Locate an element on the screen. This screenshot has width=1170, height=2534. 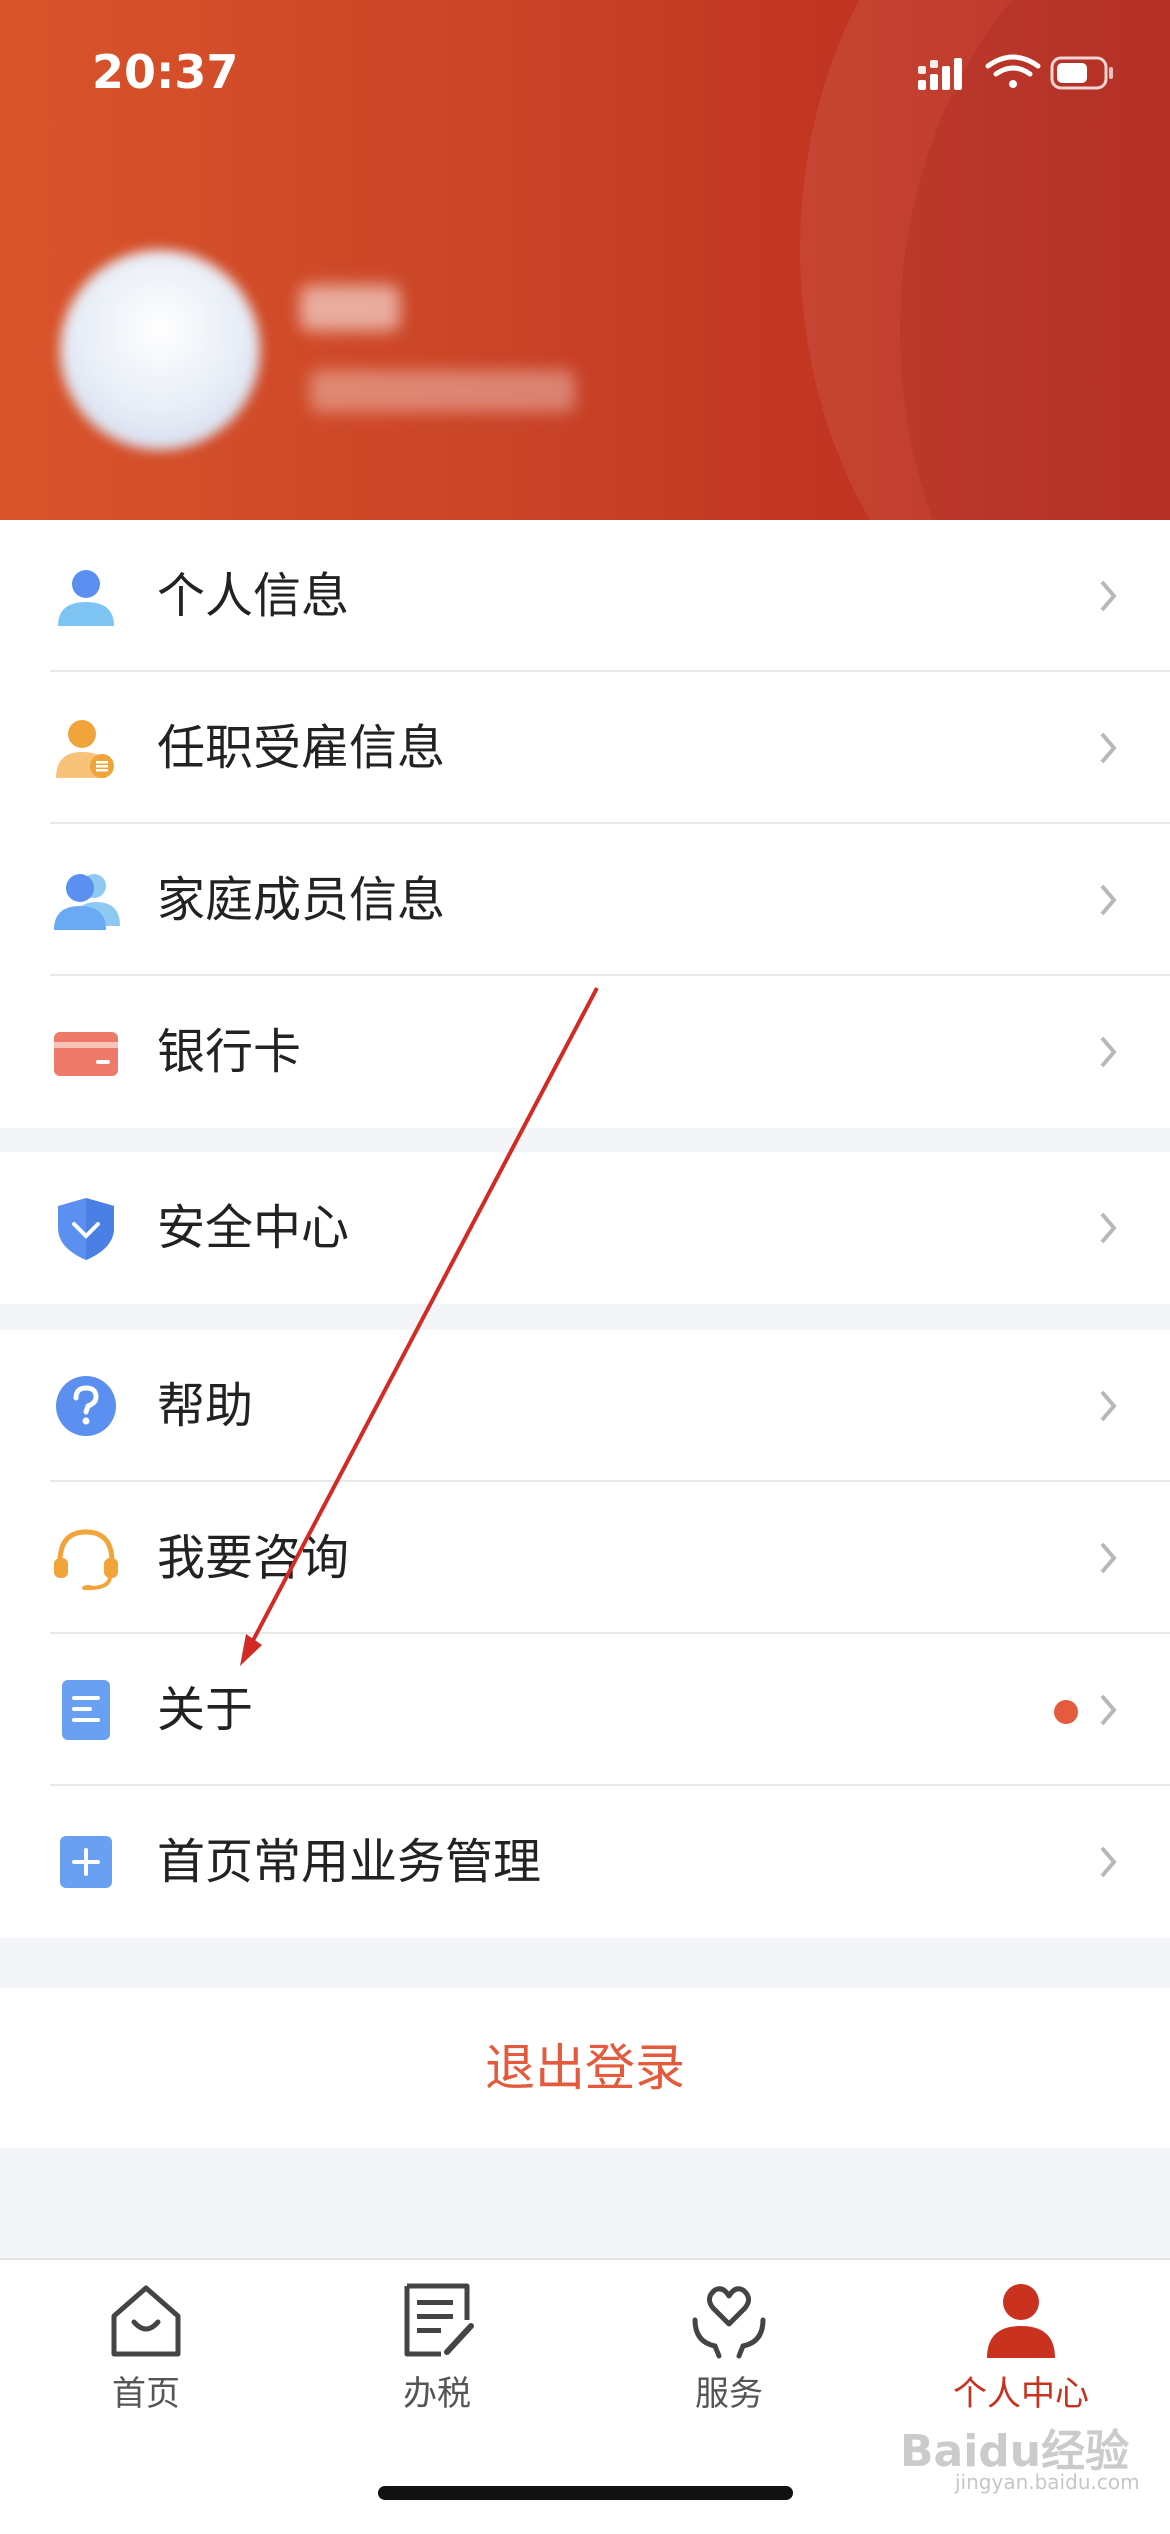
menu-item-personal-info: 个人信息 is located at coordinates (585, 596).